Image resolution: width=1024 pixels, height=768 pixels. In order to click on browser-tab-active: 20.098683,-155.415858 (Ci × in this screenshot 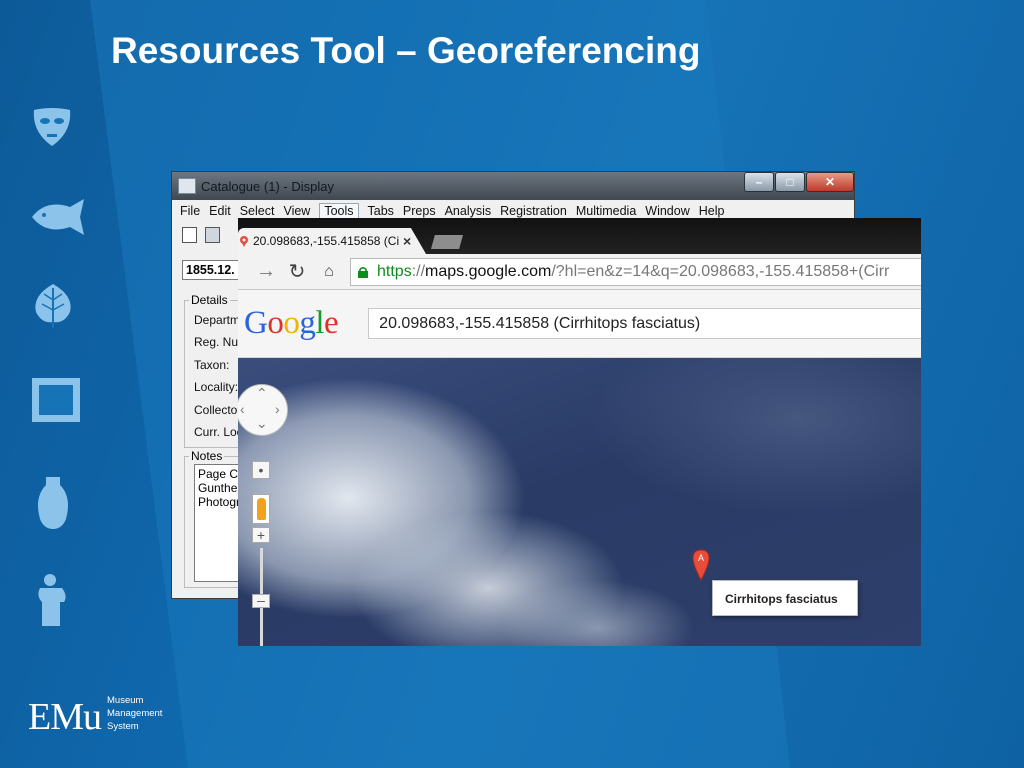, I will do `click(332, 241)`.